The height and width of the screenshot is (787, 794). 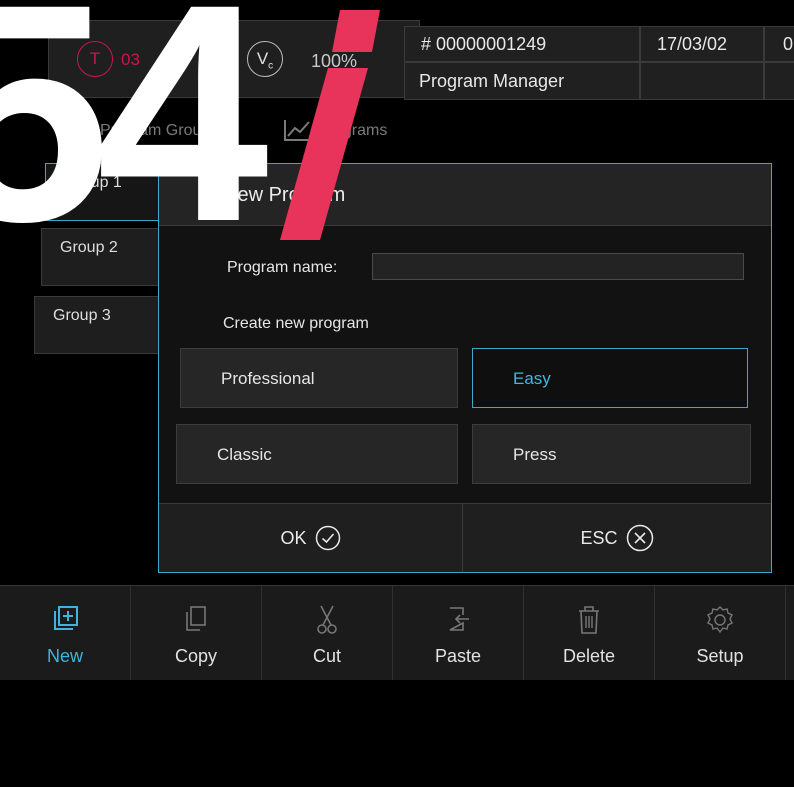 What do you see at coordinates (296, 323) in the screenshot?
I see `create-program-label: Create new program` at bounding box center [296, 323].